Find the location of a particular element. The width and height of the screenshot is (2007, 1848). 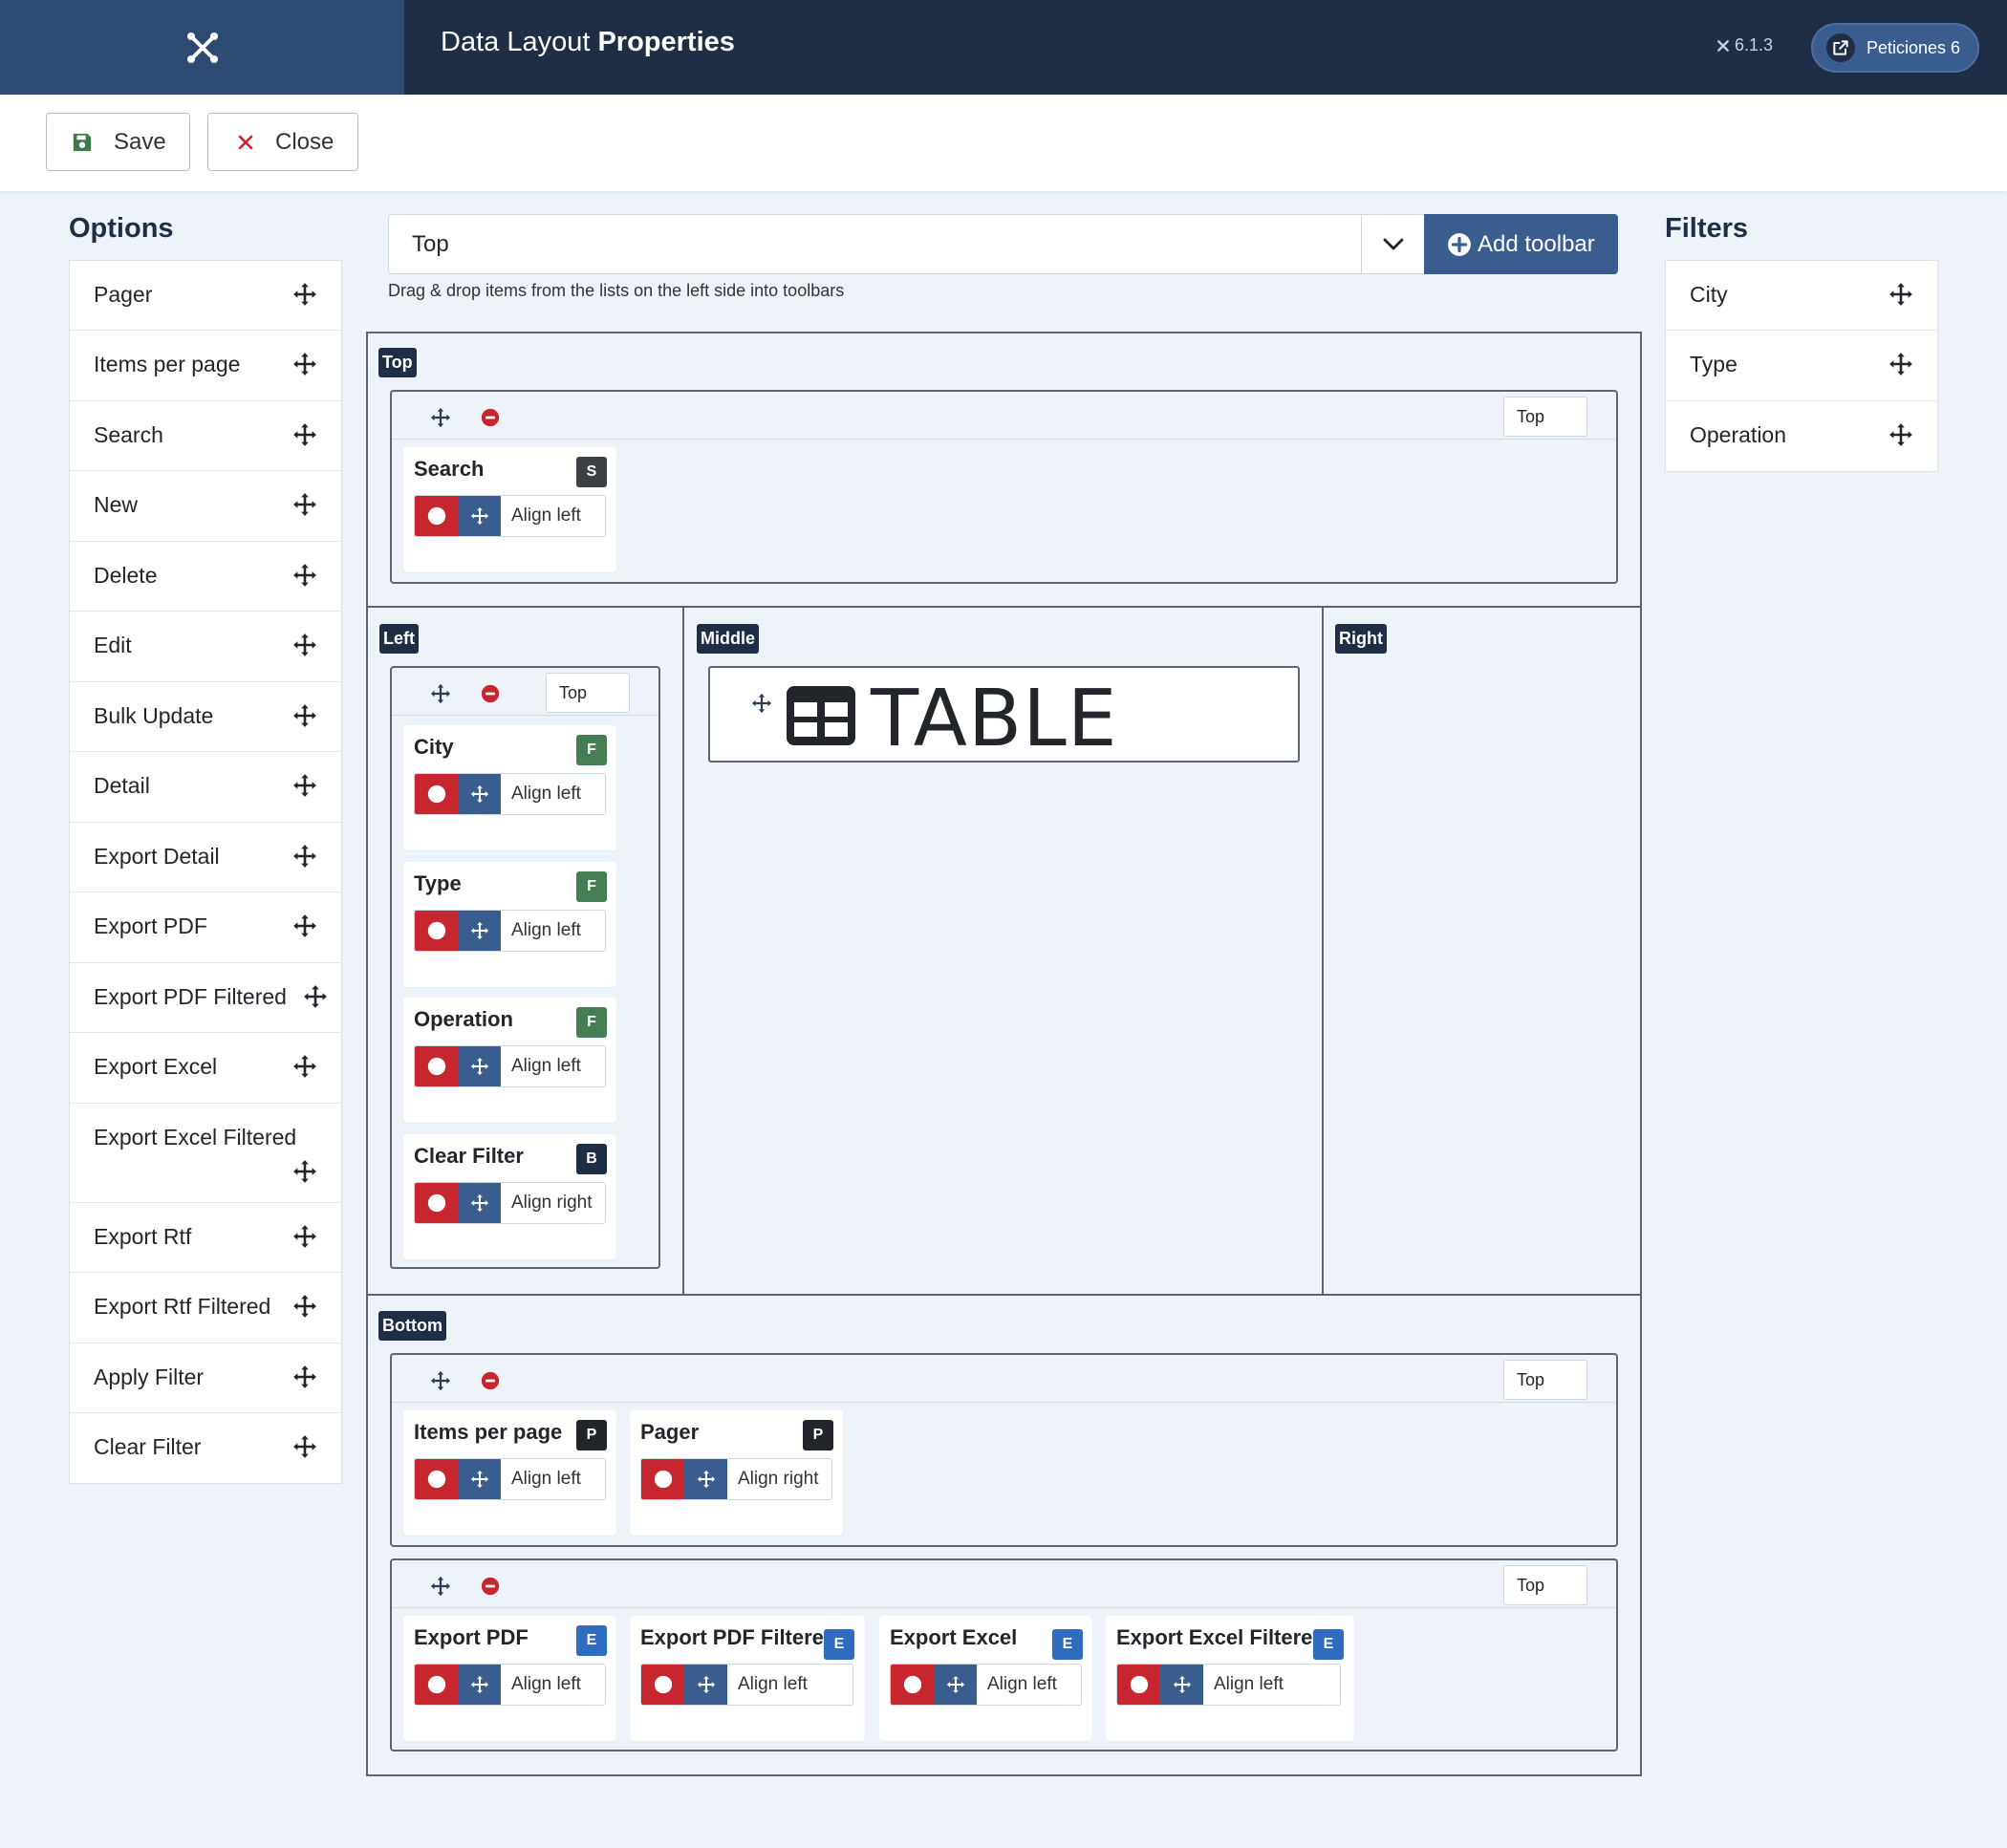

option-item-export-pdf-filtered: Export PDF Filtered is located at coordinates (205, 998).